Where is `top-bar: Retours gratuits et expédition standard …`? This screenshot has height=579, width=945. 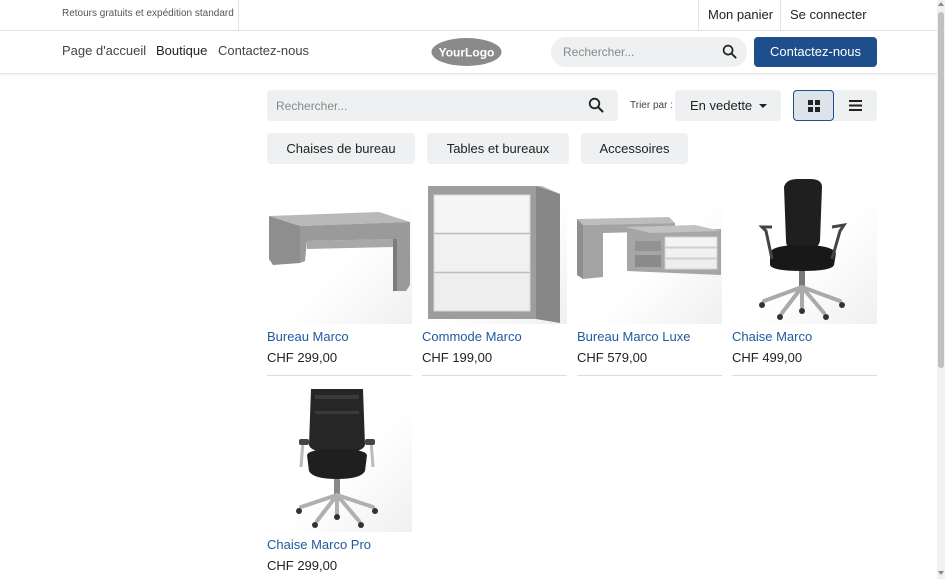 top-bar: Retours gratuits et expédition standard … is located at coordinates (468, 15).